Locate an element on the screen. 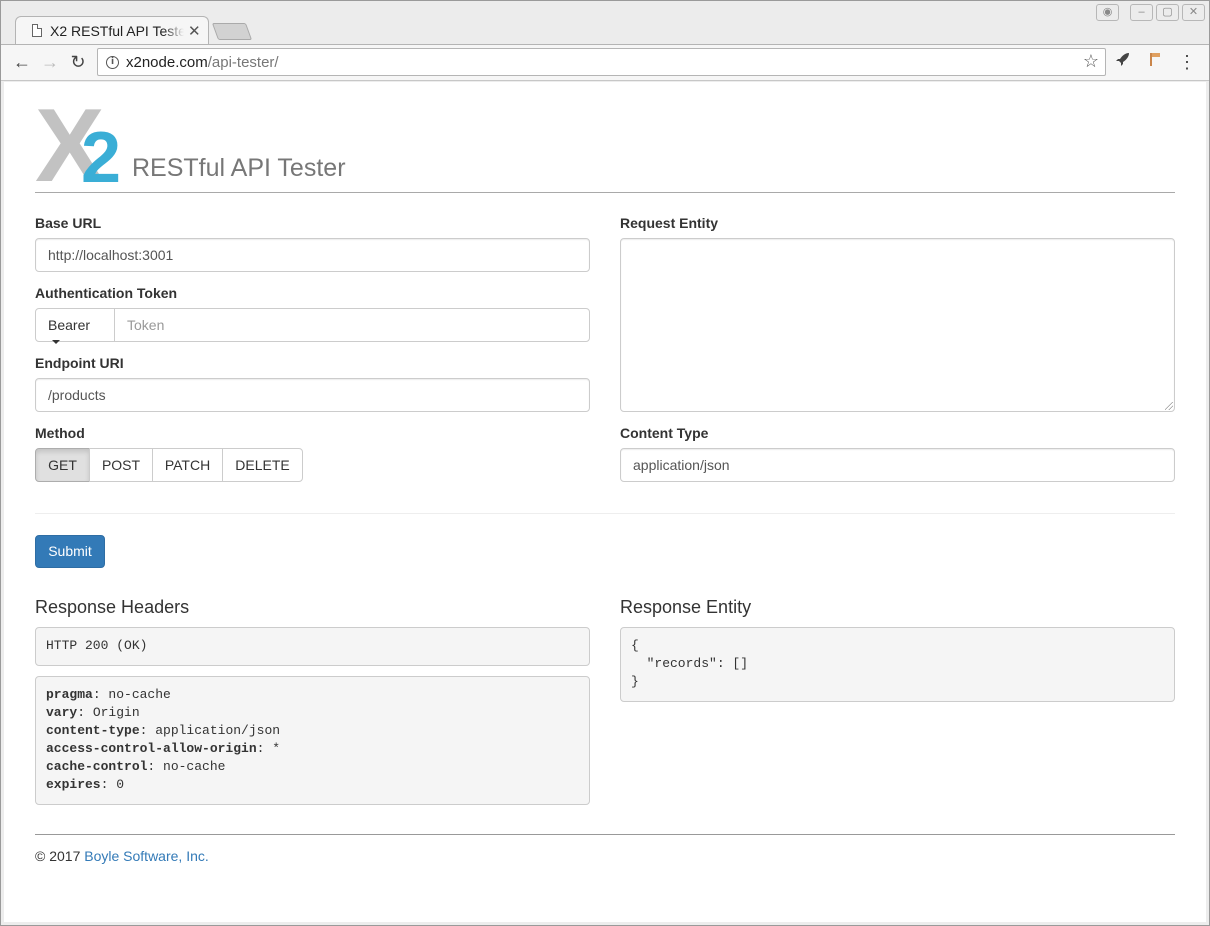  caret-down-icon is located at coordinates (56, 342).